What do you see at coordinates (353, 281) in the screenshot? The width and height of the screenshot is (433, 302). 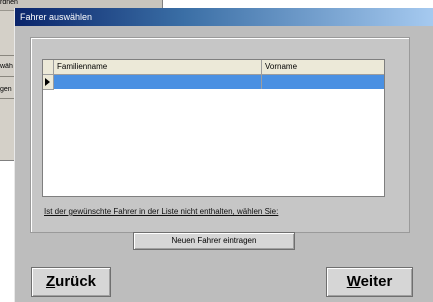 I see `next-button-mnemonic: W` at bounding box center [353, 281].